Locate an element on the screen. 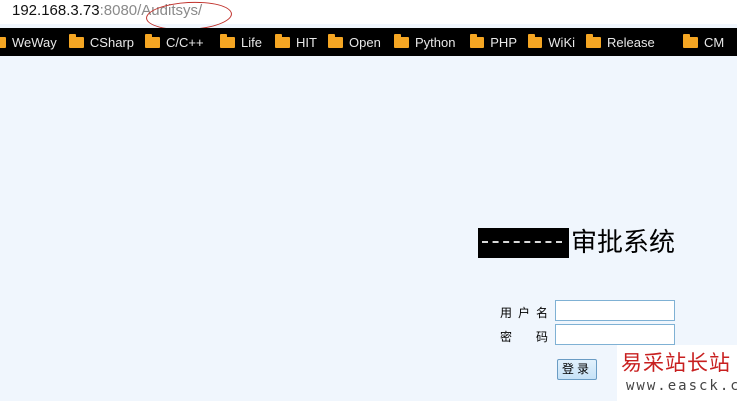 The height and width of the screenshot is (401, 737). bookmark-label: WiKi is located at coordinates (561, 42).